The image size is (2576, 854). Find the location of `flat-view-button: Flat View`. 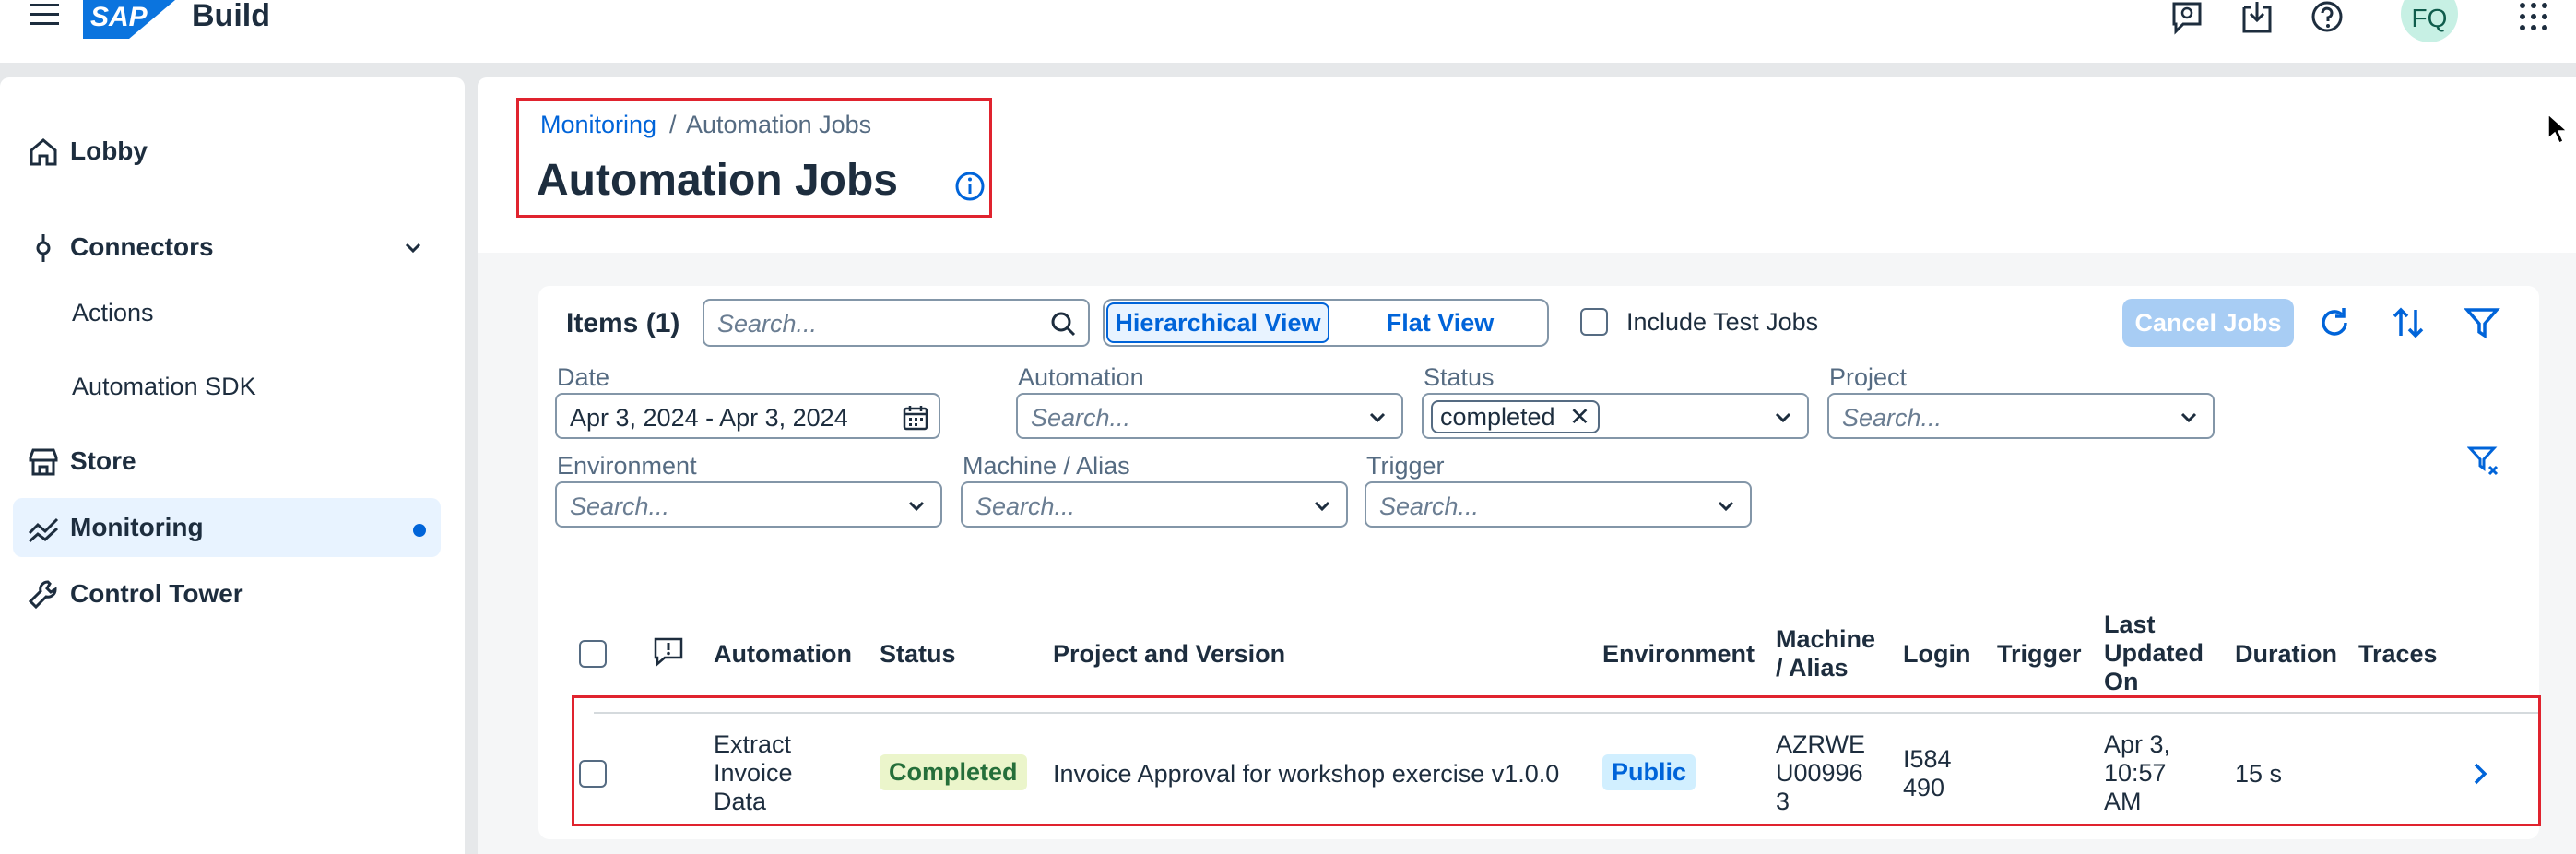

flat-view-button: Flat View is located at coordinates (1440, 322).